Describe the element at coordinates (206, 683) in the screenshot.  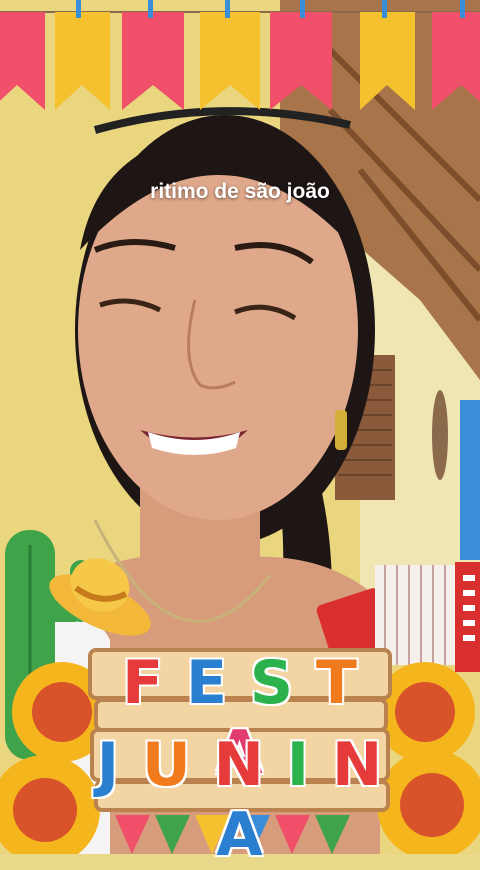
I see `festa-letter: E` at that location.